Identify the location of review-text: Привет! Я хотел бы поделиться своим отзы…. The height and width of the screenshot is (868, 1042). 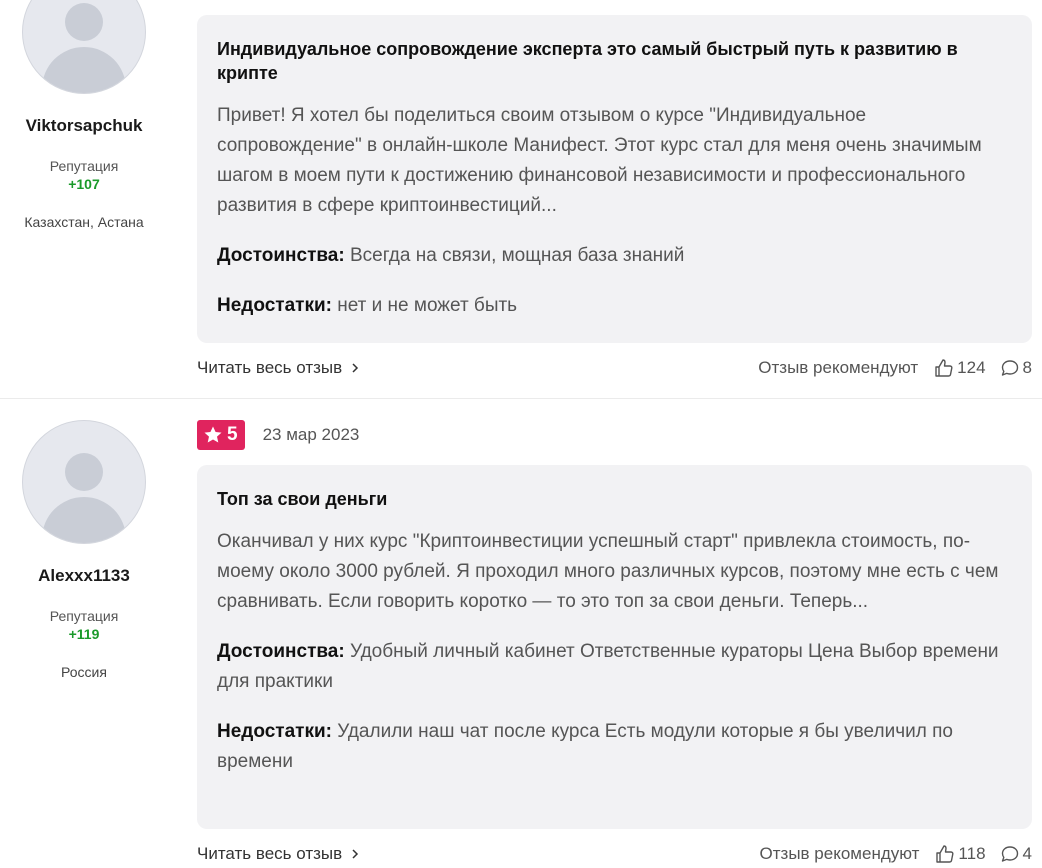
(599, 160).